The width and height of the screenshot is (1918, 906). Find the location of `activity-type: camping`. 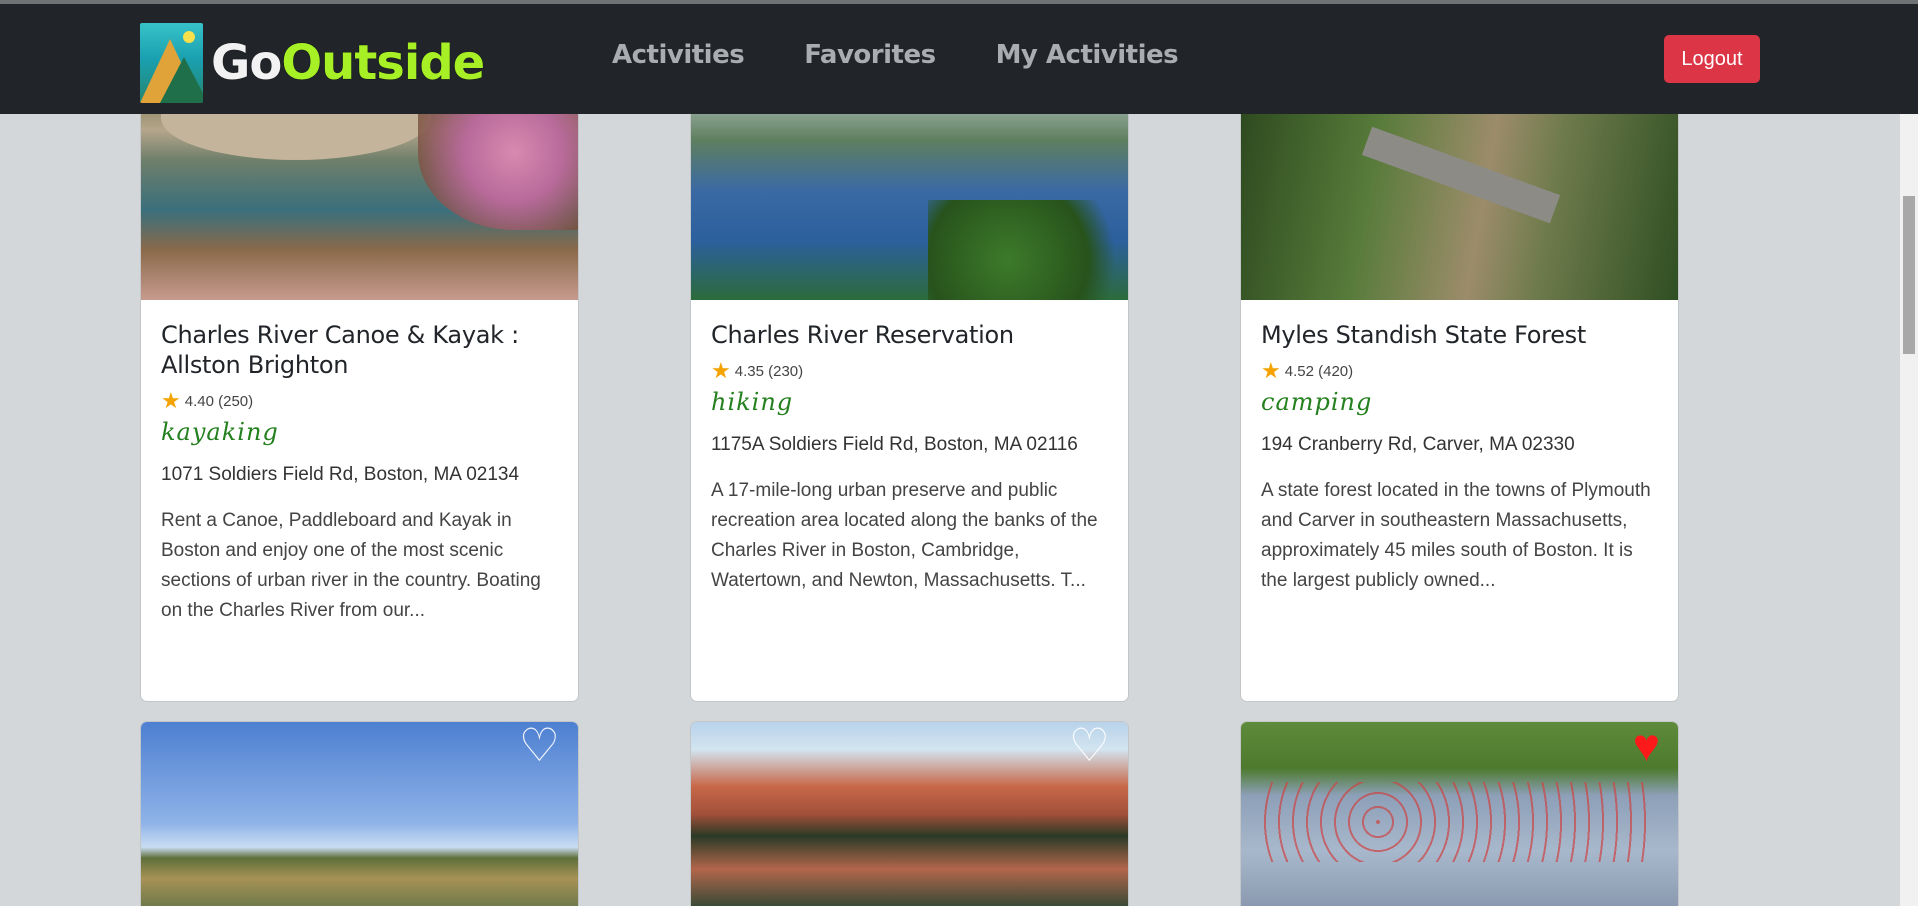

activity-type: camping is located at coordinates (1317, 402).